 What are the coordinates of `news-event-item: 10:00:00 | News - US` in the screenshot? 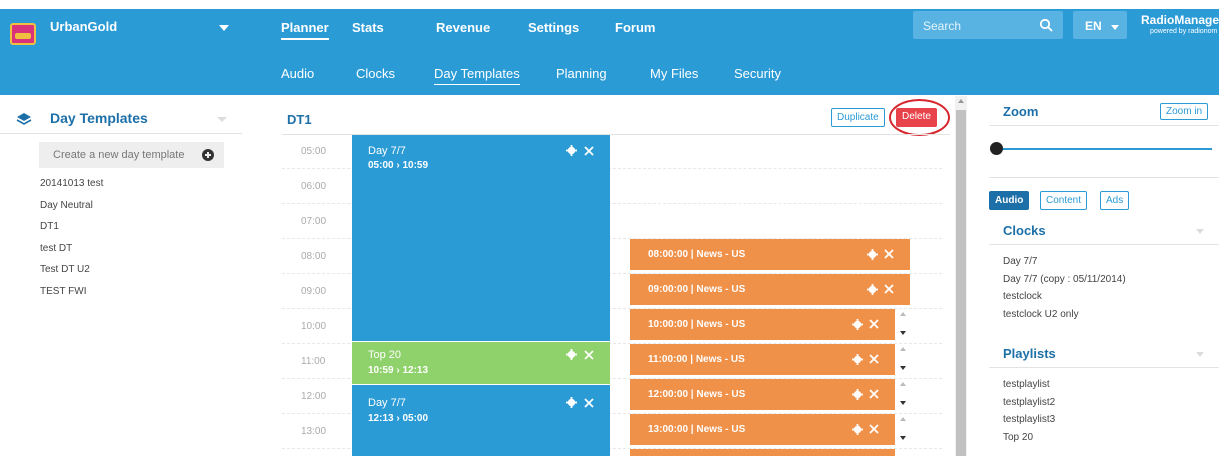 It's located at (762, 324).